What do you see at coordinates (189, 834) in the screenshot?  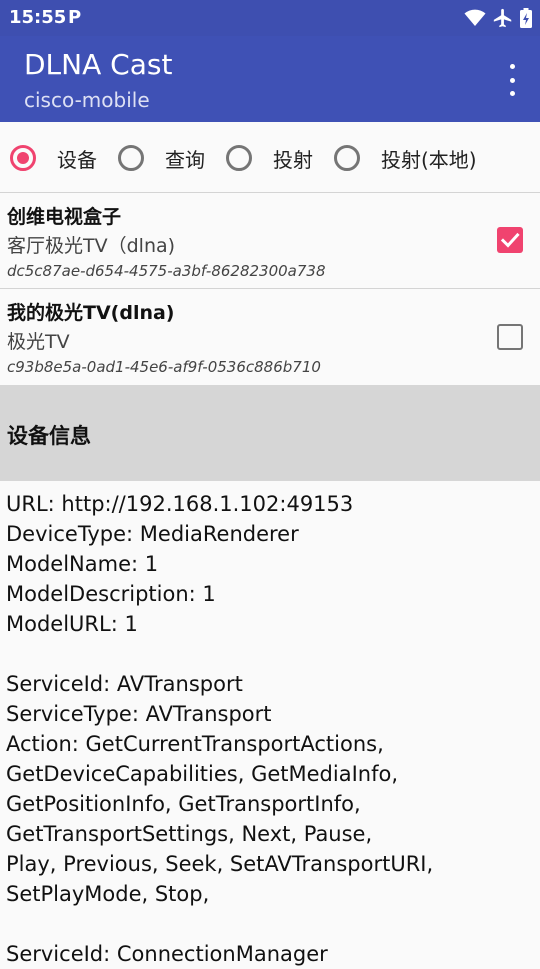 I see `device-info-line: GetTransportSettings, Next, Pause,` at bounding box center [189, 834].